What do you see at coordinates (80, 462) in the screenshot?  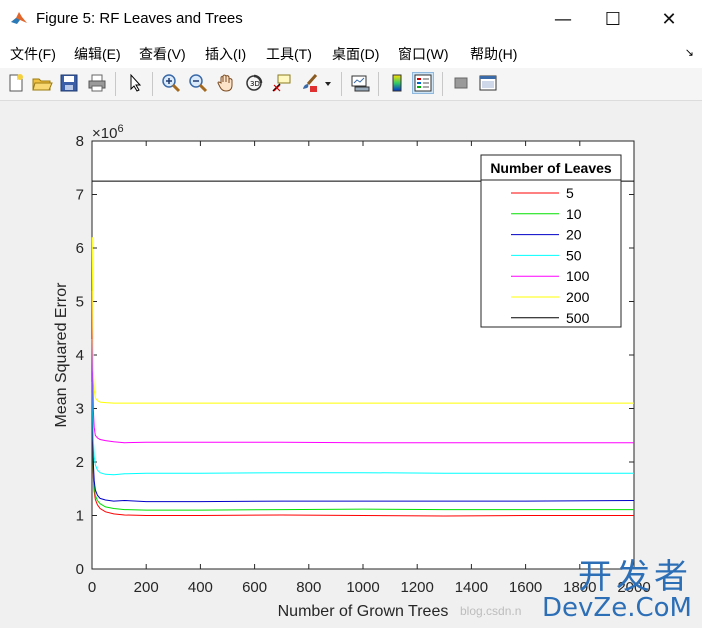 I see `y-tick-label: 2` at bounding box center [80, 462].